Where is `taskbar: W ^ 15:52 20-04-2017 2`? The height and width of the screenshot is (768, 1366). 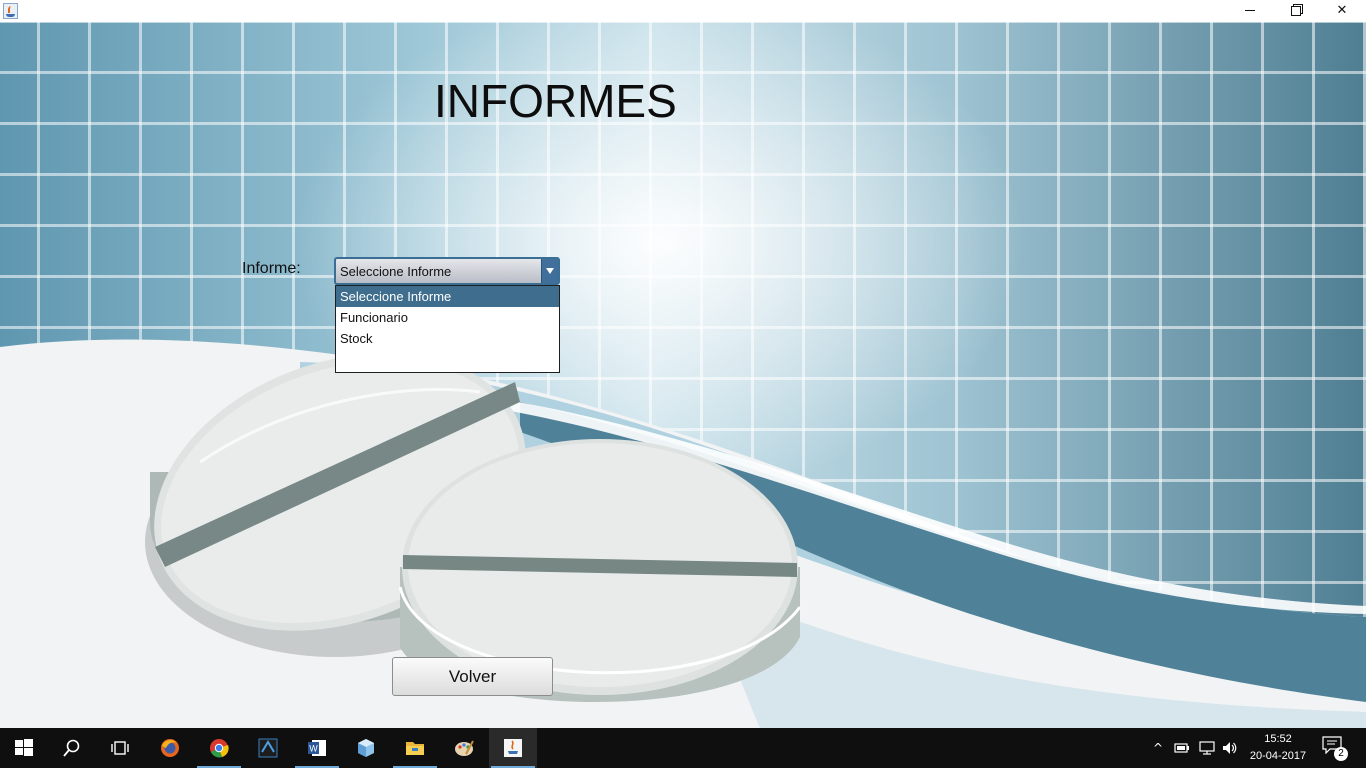
taskbar: W ^ 15:52 20-04-2017 2 is located at coordinates (683, 748).